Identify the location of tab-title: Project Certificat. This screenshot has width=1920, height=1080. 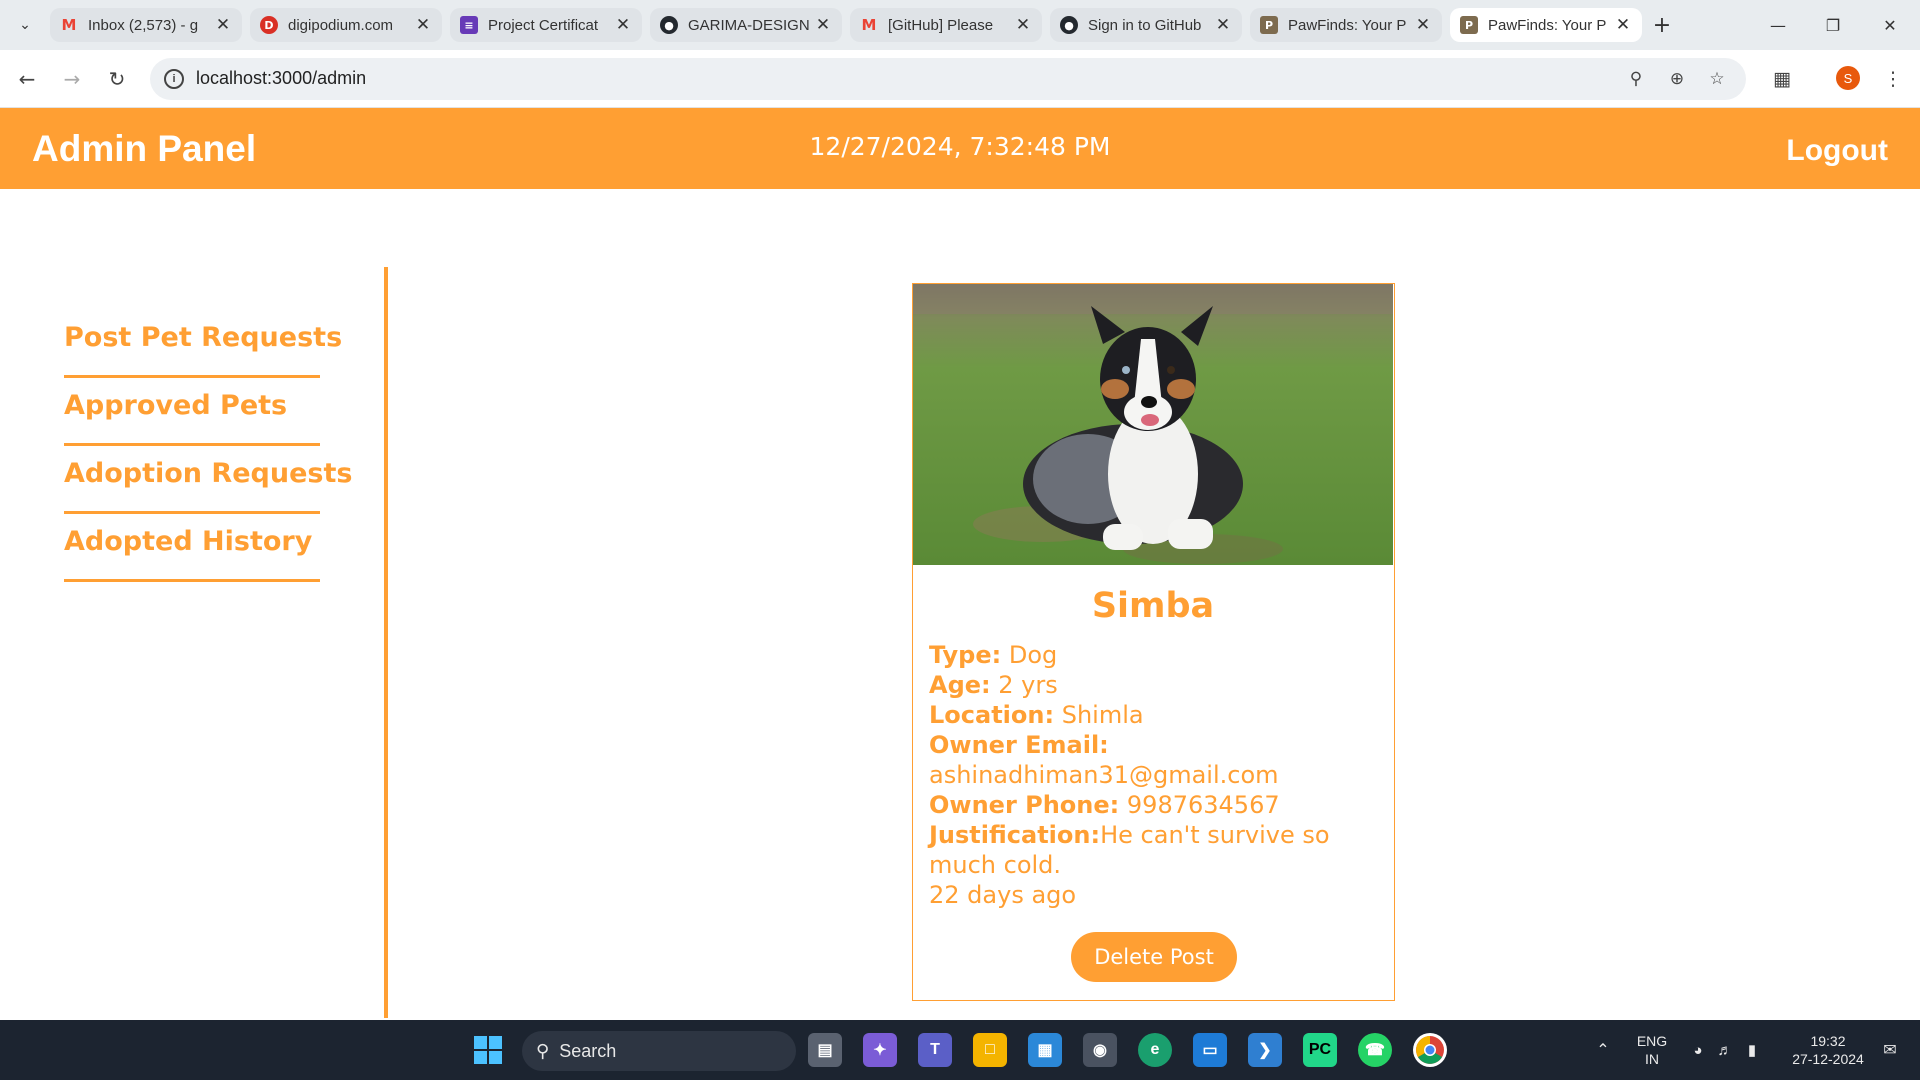
(543, 25).